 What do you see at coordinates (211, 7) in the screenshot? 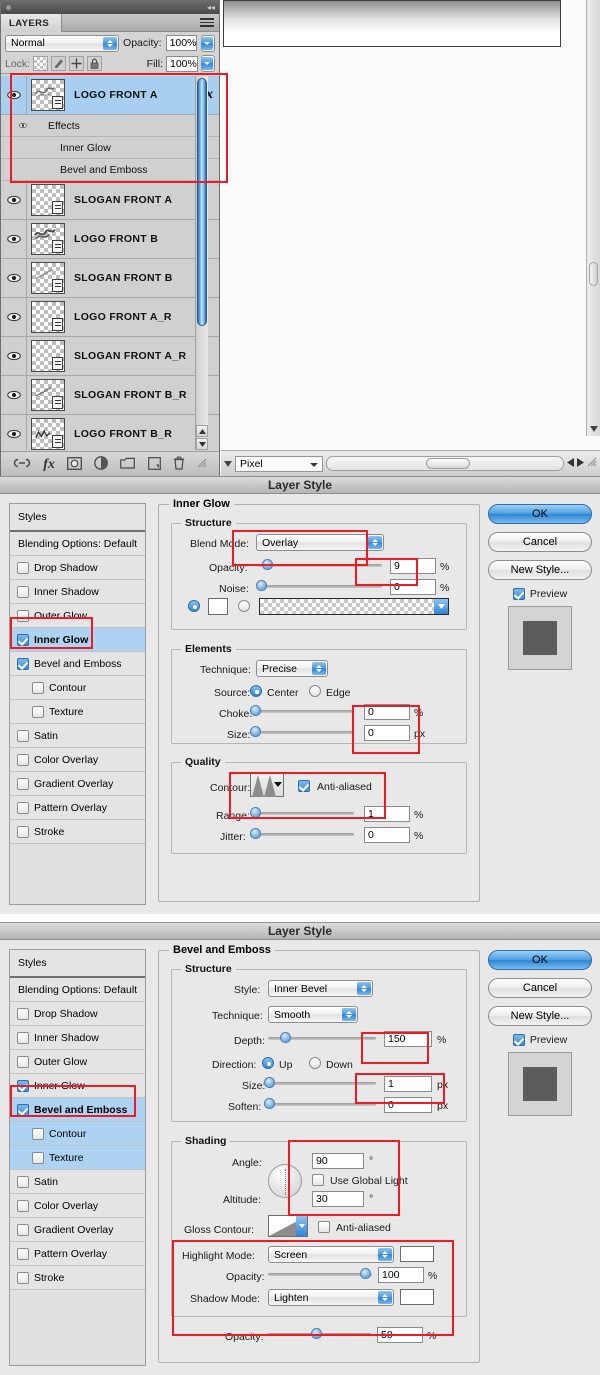
I see `collapse-panel-icon: ◂◂` at bounding box center [211, 7].